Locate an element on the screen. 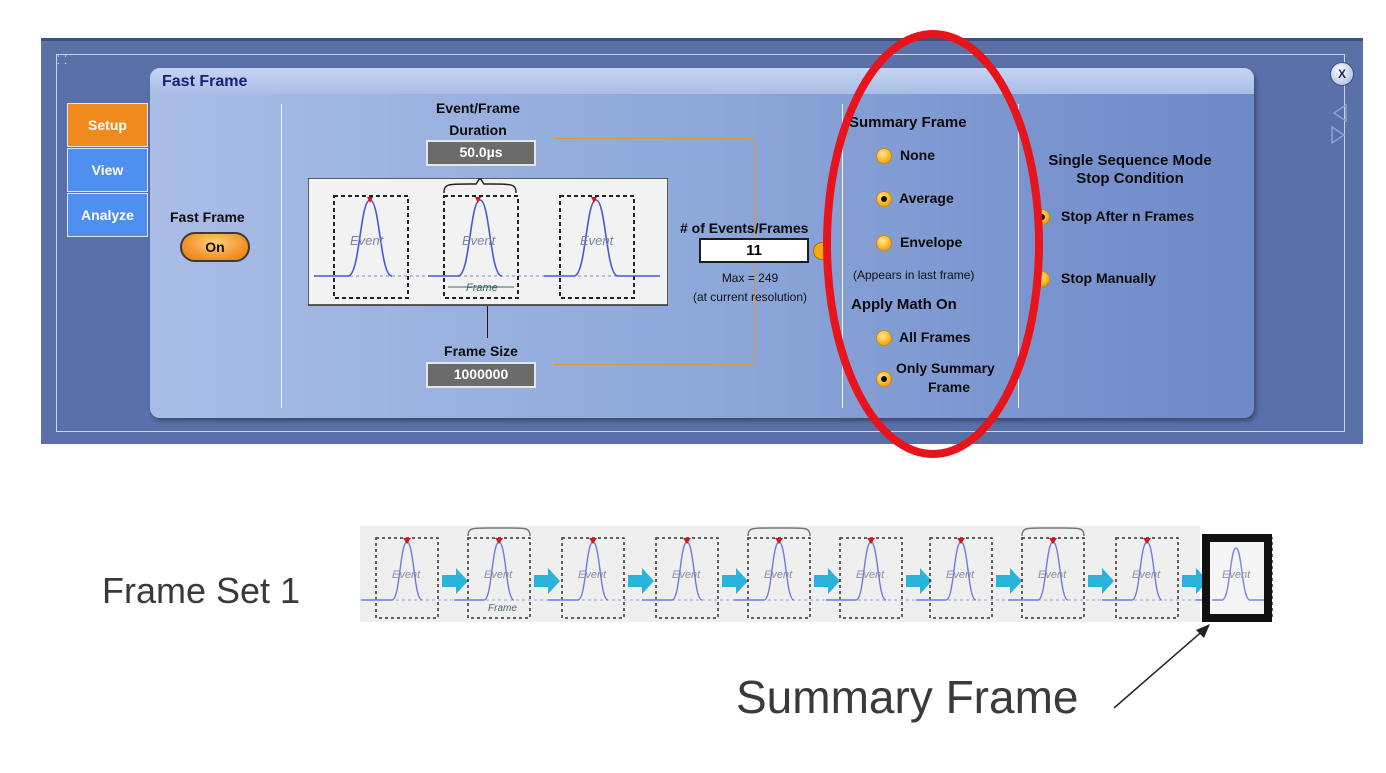 The height and width of the screenshot is (773, 1386). close-button: X is located at coordinates (1342, 74).